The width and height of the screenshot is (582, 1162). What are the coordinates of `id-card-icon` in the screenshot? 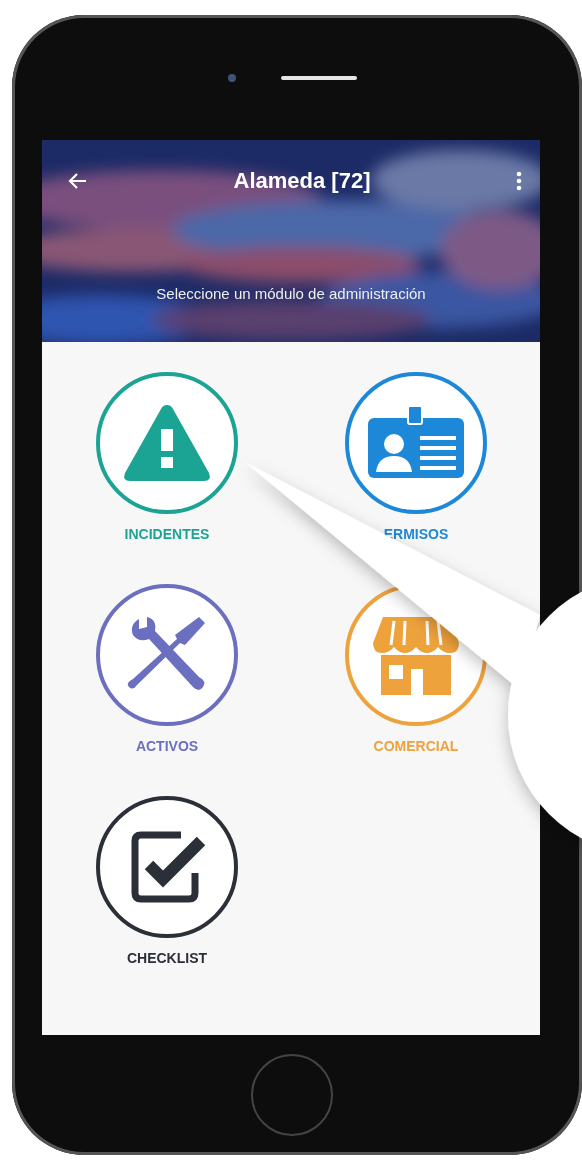 It's located at (416, 443).